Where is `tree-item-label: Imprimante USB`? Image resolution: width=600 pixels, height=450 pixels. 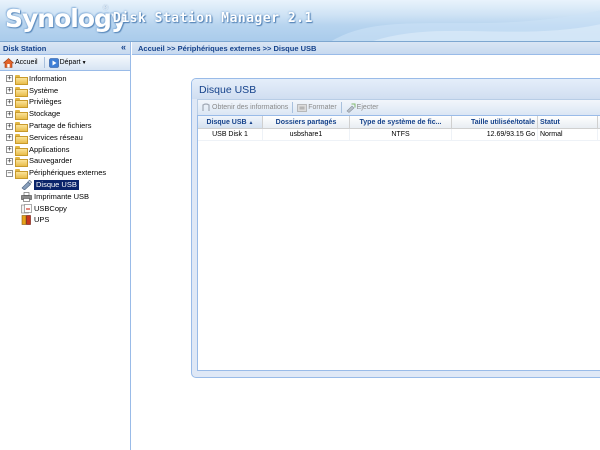
tree-item-label: Imprimante USB is located at coordinates (62, 196).